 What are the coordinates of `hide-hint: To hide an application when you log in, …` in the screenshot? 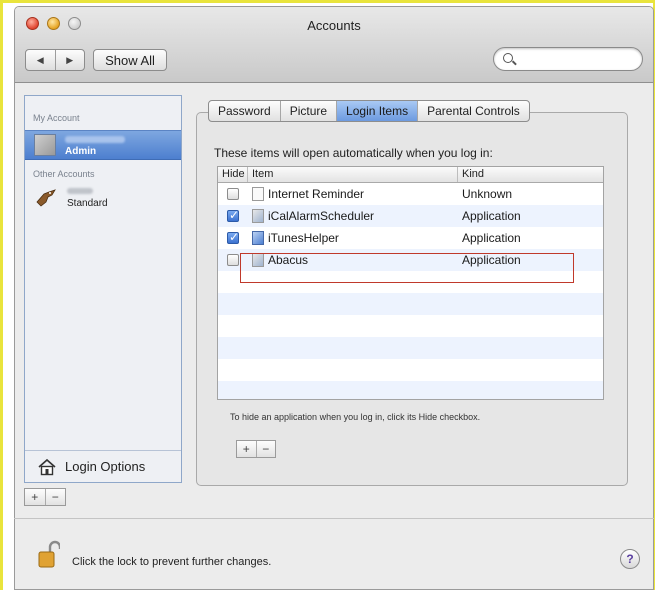 It's located at (355, 417).